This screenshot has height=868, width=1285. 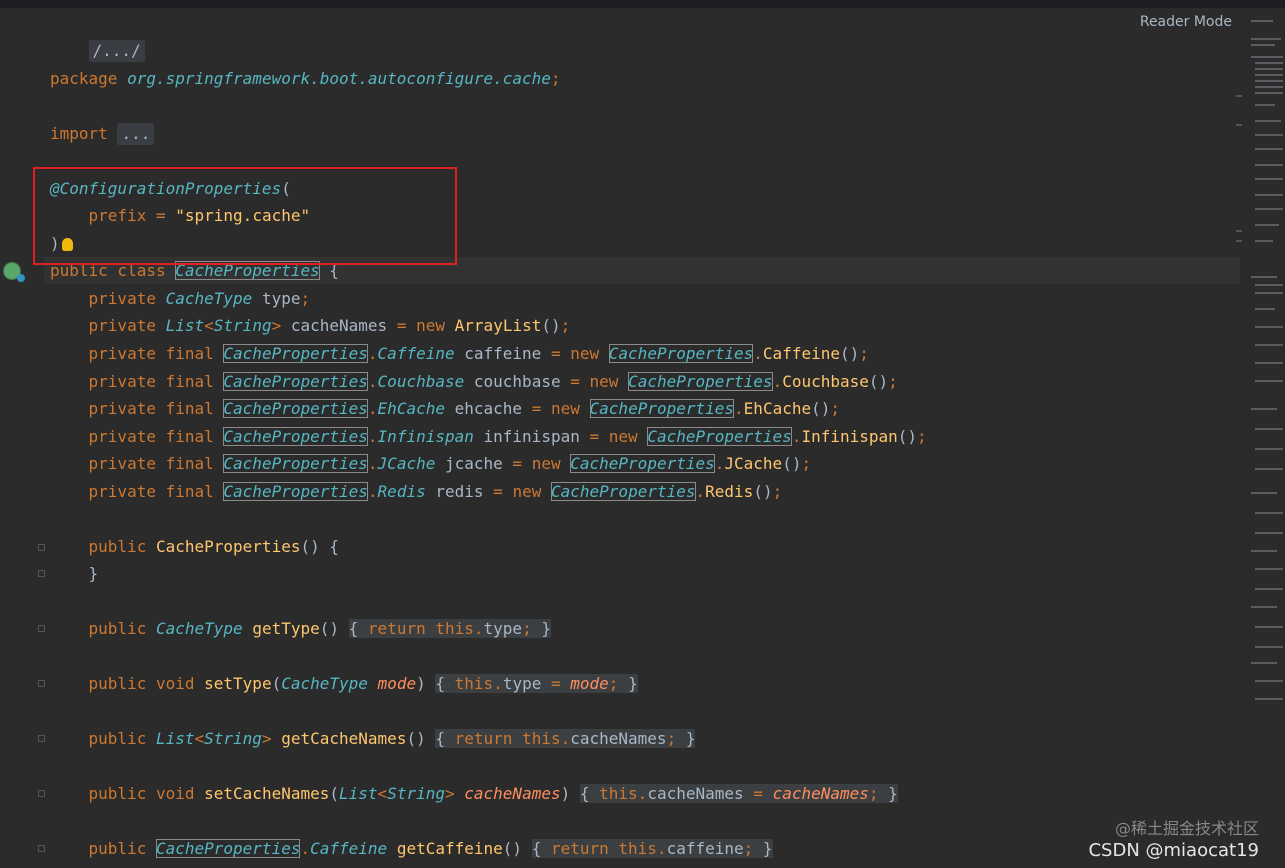 What do you see at coordinates (406, 463) in the screenshot?
I see `type-name: JCache` at bounding box center [406, 463].